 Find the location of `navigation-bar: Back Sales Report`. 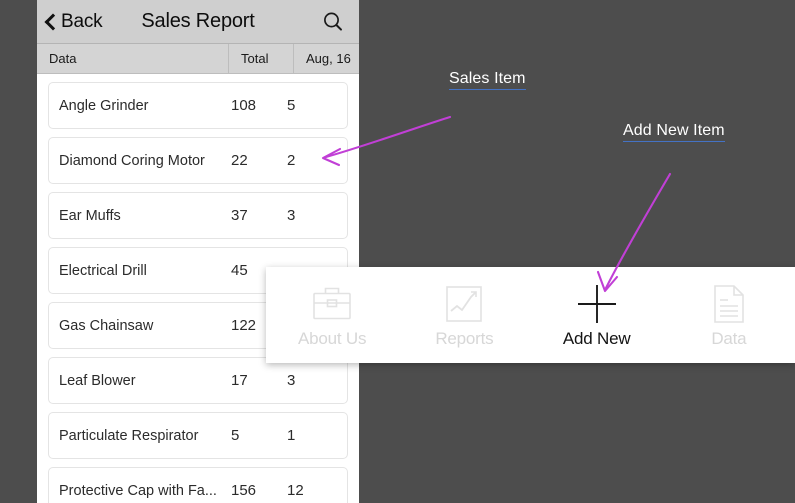

navigation-bar: Back Sales Report is located at coordinates (198, 22).